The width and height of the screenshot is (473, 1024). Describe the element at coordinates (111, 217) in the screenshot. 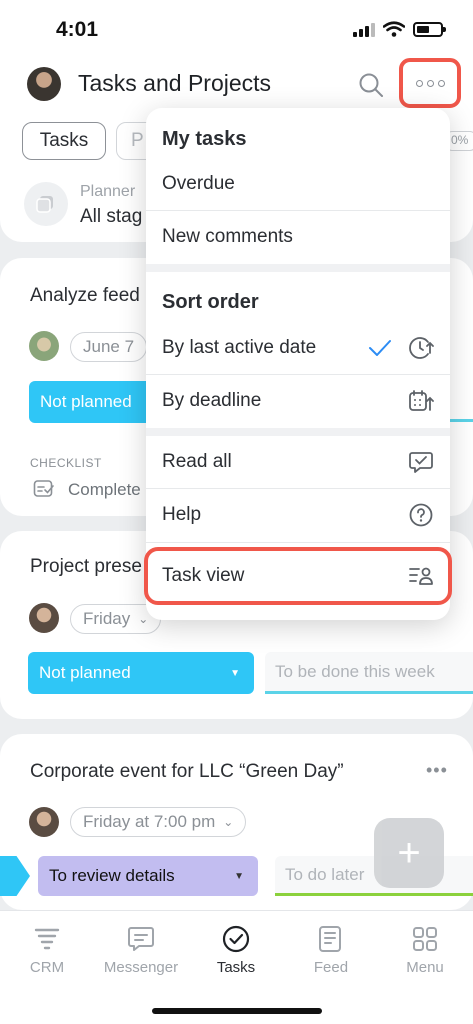

I see `planner-stage-selector: All stag` at that location.